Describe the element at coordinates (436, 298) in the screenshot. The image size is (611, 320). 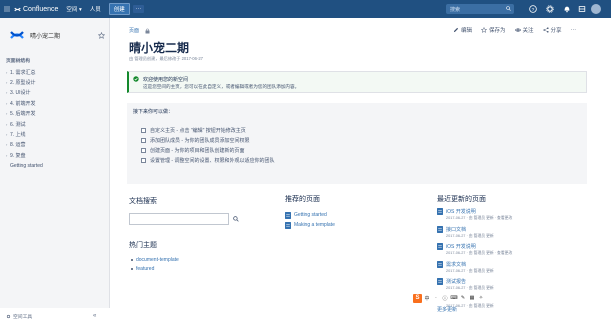
I see `ime-punct-key: ·` at that location.